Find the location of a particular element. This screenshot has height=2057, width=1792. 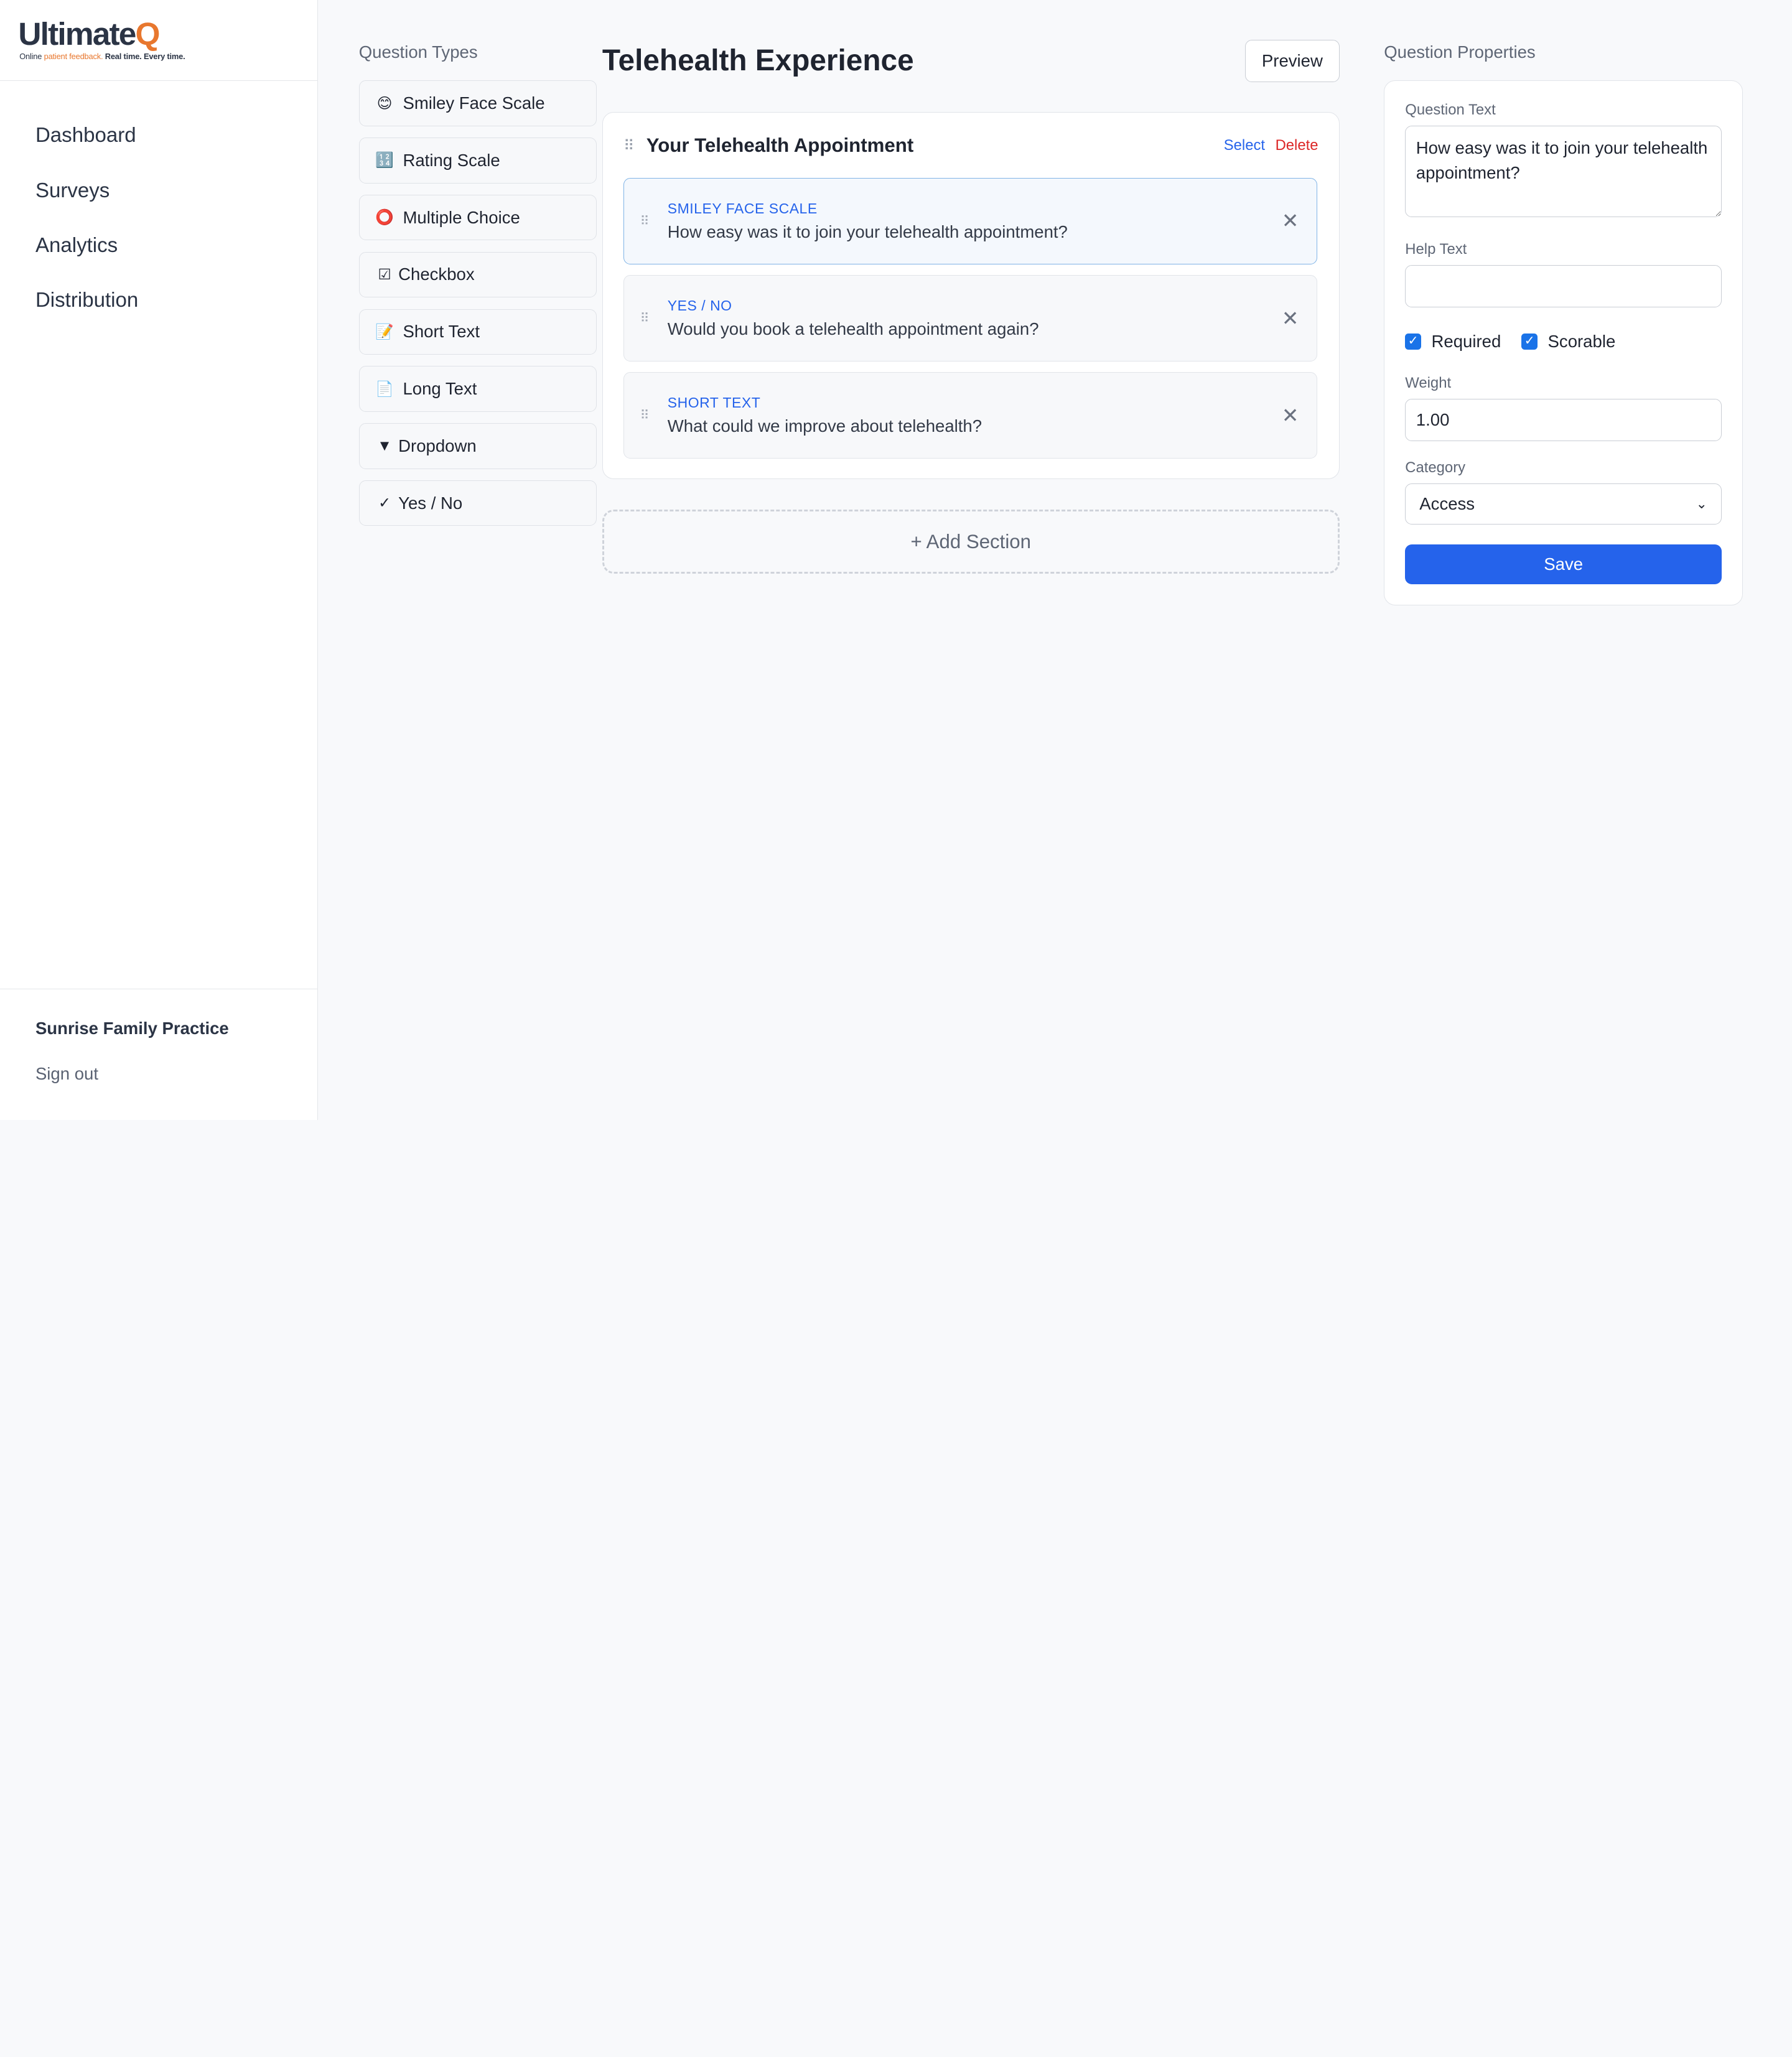

qtype-dropdown: ▼ Dropdown is located at coordinates (478, 446).